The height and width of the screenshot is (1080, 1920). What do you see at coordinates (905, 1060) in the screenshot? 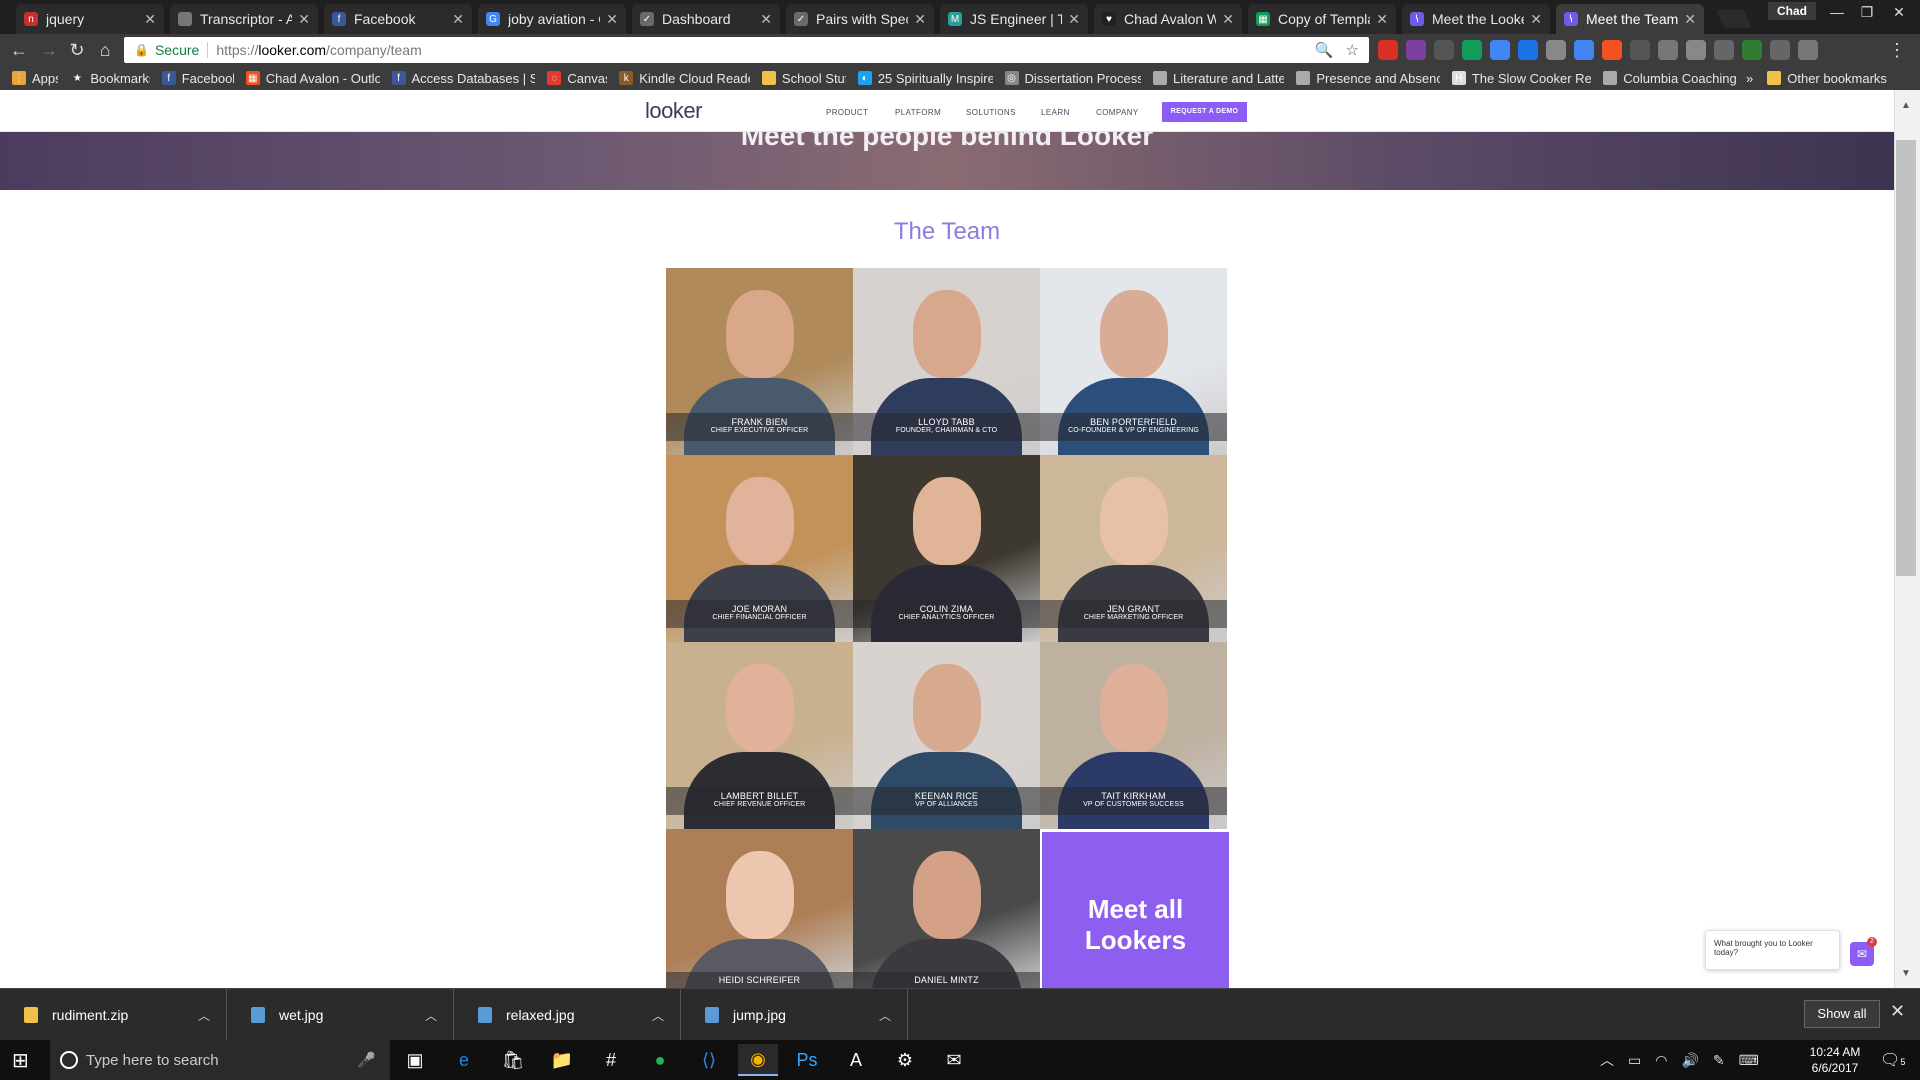
I see `settings-icon: ⚙` at bounding box center [905, 1060].